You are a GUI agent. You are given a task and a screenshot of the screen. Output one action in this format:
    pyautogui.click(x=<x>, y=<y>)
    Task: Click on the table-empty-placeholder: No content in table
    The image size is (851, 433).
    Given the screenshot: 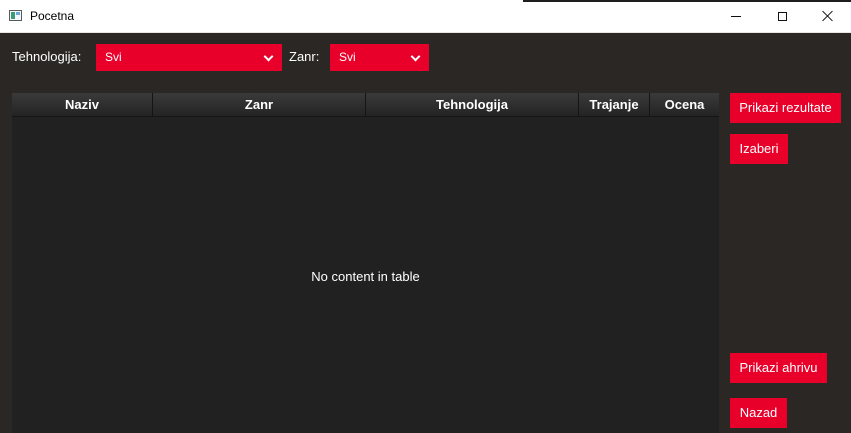 What is the action you would take?
    pyautogui.click(x=365, y=276)
    